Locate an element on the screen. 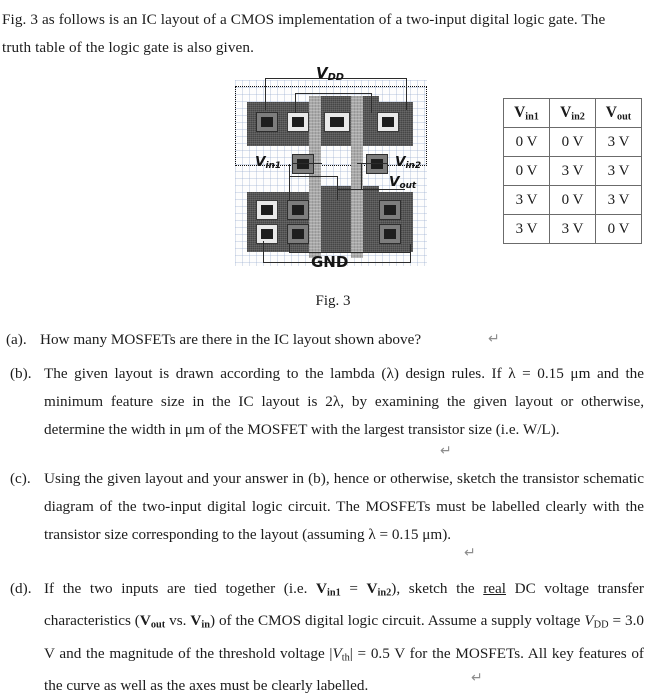  qd-vin2: V is located at coordinates (372, 588).